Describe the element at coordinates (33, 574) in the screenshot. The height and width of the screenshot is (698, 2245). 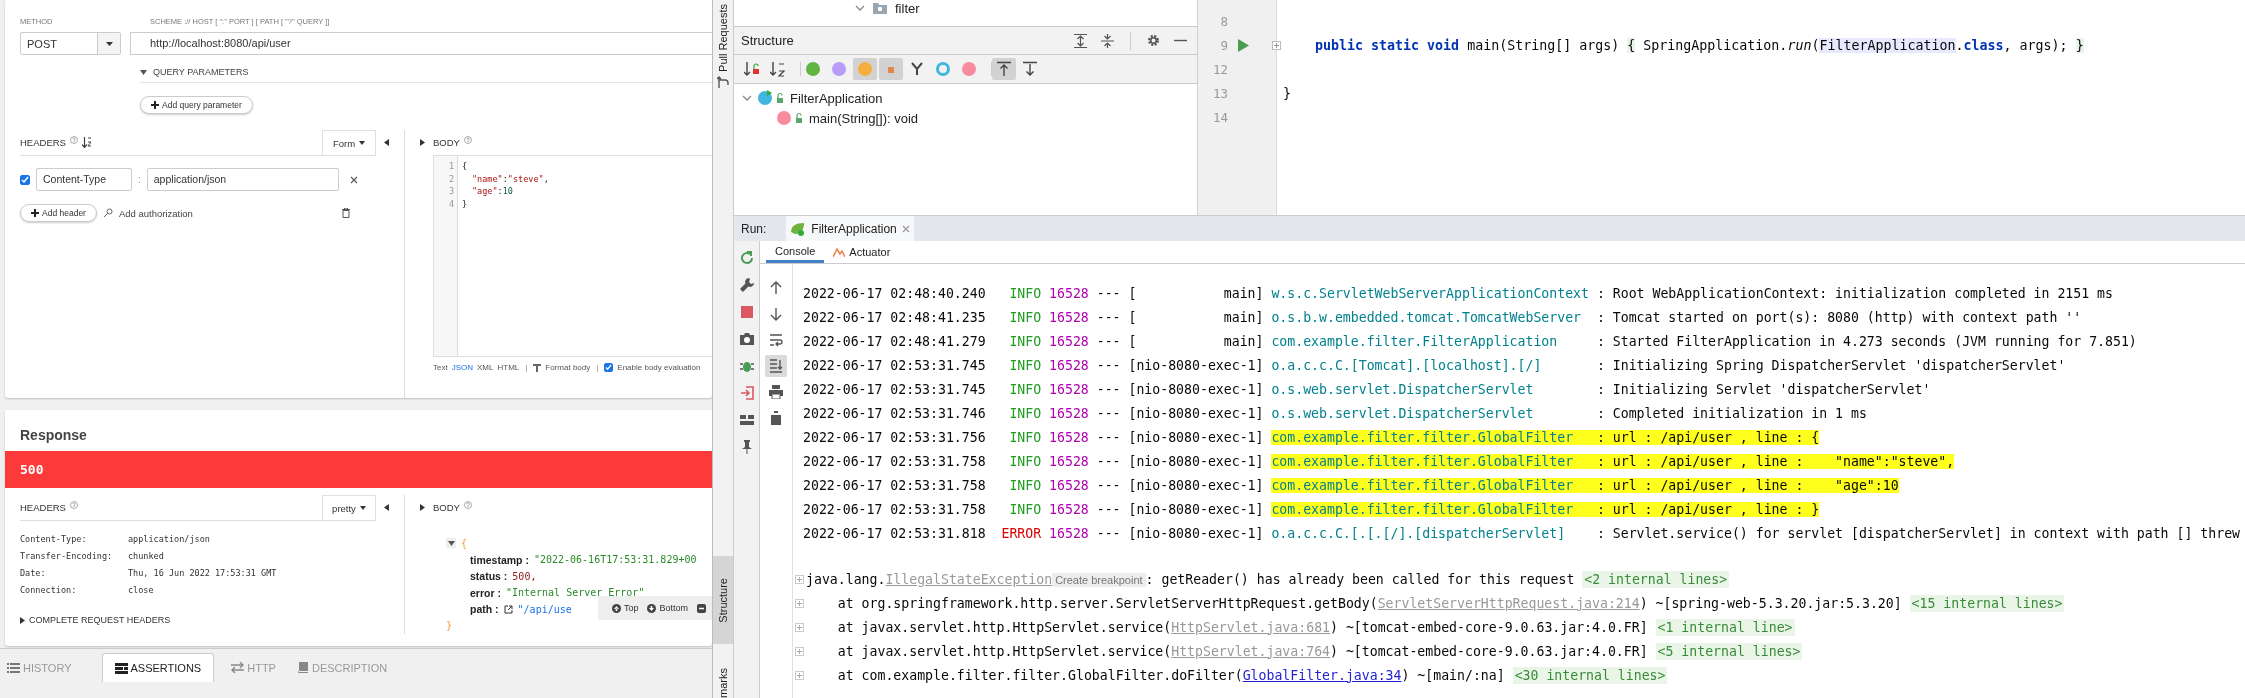
I see `header-name: Date:` at that location.